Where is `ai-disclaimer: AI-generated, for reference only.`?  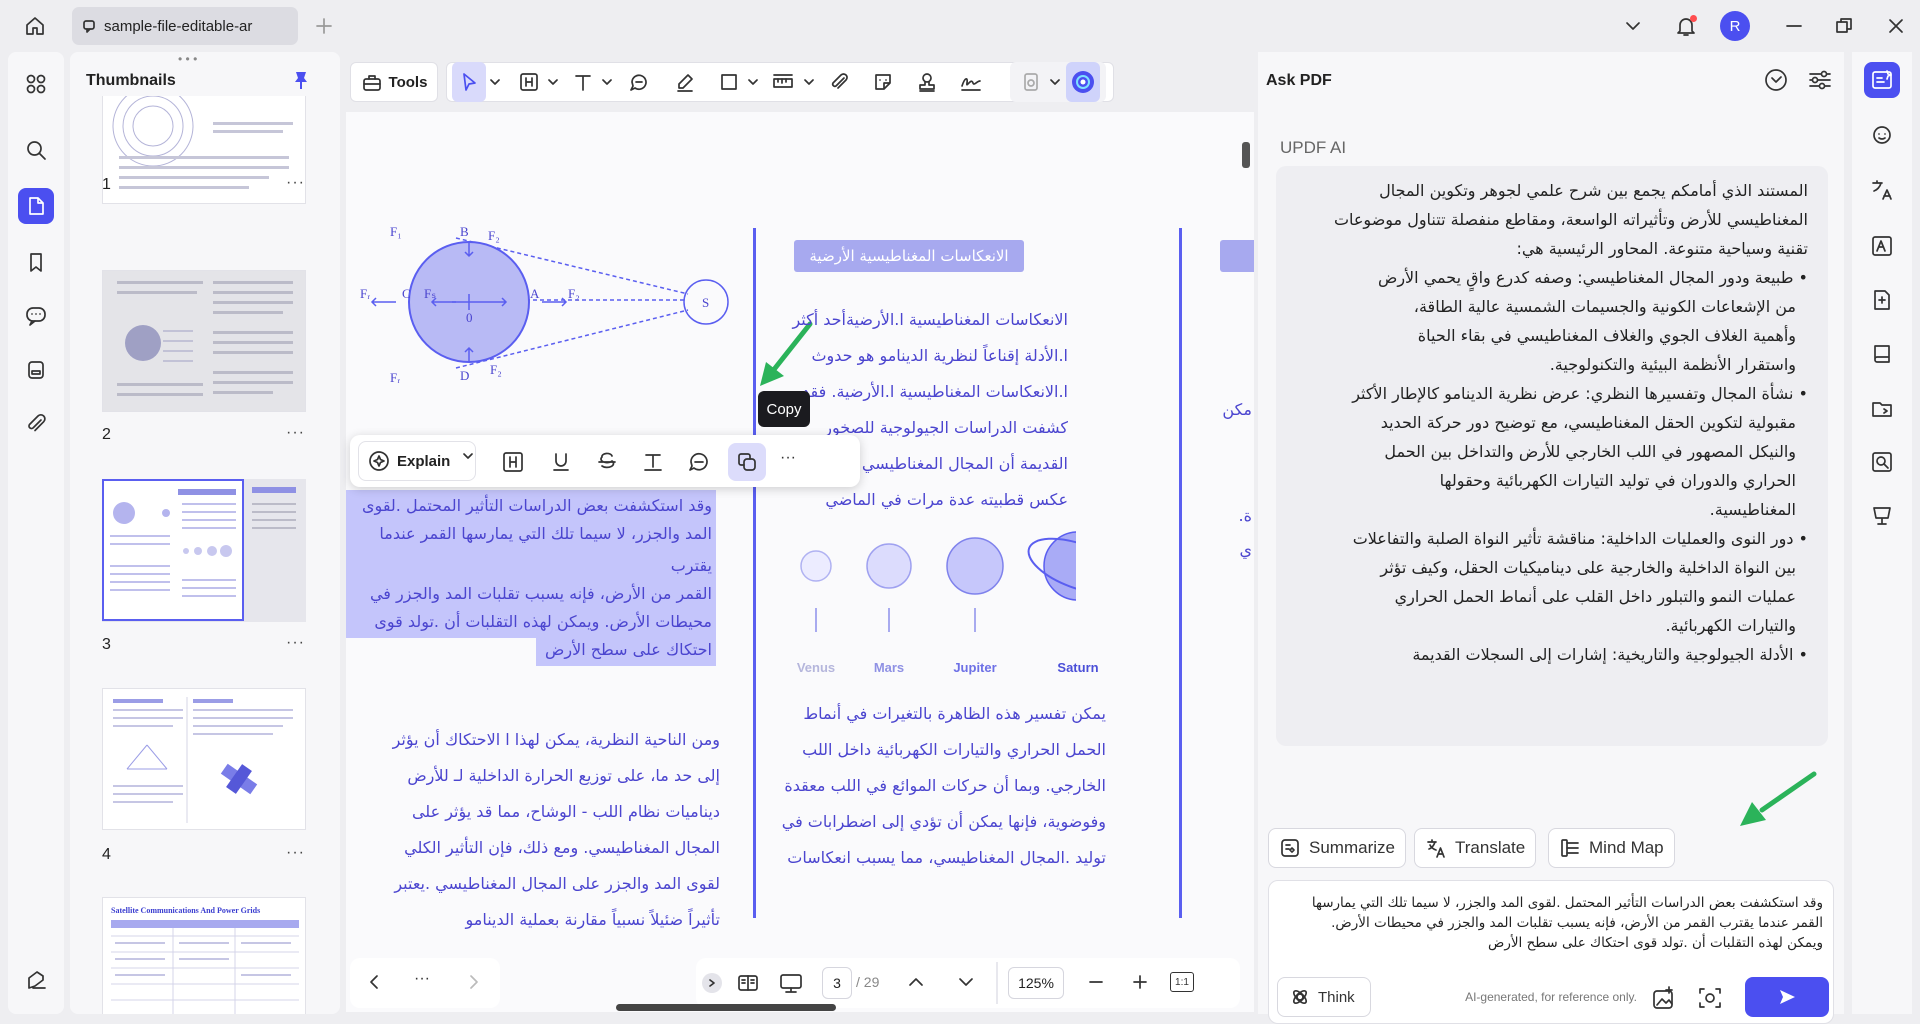 ai-disclaimer: AI-generated, for reference only. is located at coordinates (1551, 997).